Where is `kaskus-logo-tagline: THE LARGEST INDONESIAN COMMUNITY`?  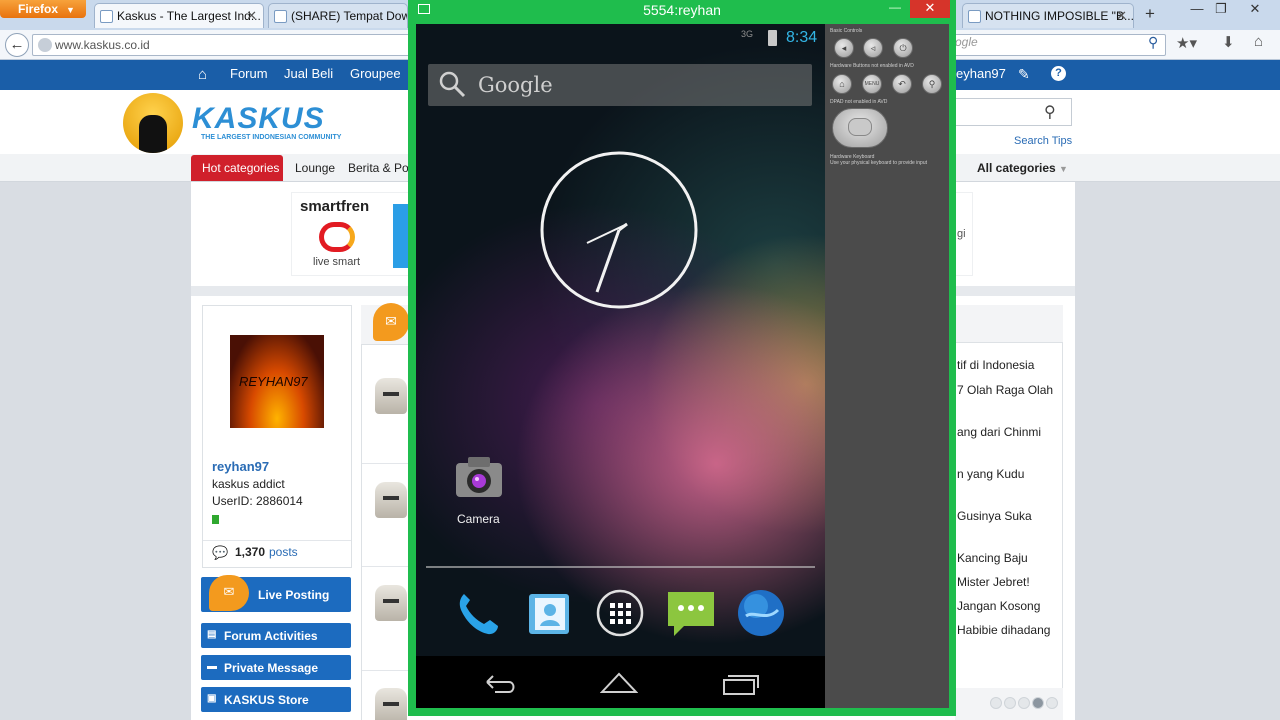
kaskus-logo-tagline: THE LARGEST INDONESIAN COMMUNITY is located at coordinates (271, 137).